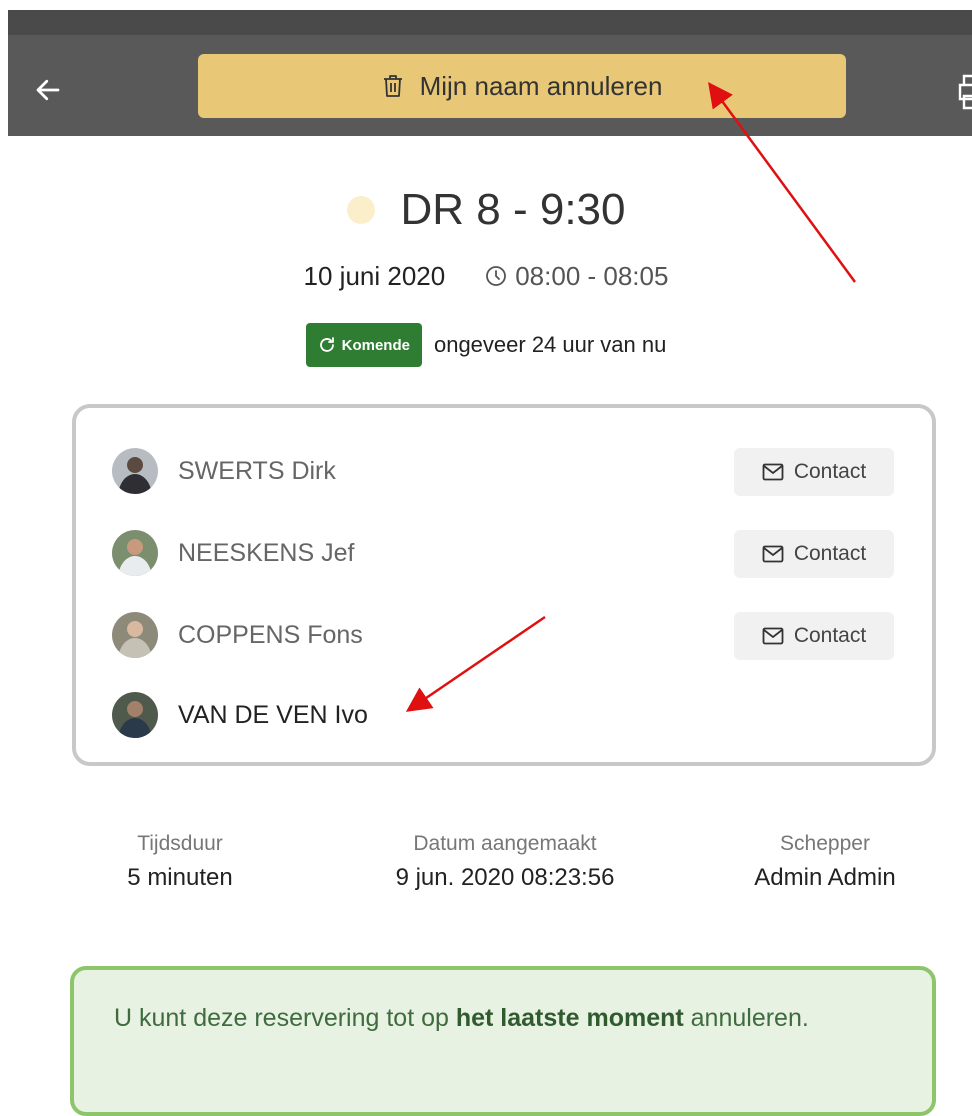 This screenshot has height=1116, width=972. I want to click on reservation-time: 08:00 - 08:05, so click(576, 276).